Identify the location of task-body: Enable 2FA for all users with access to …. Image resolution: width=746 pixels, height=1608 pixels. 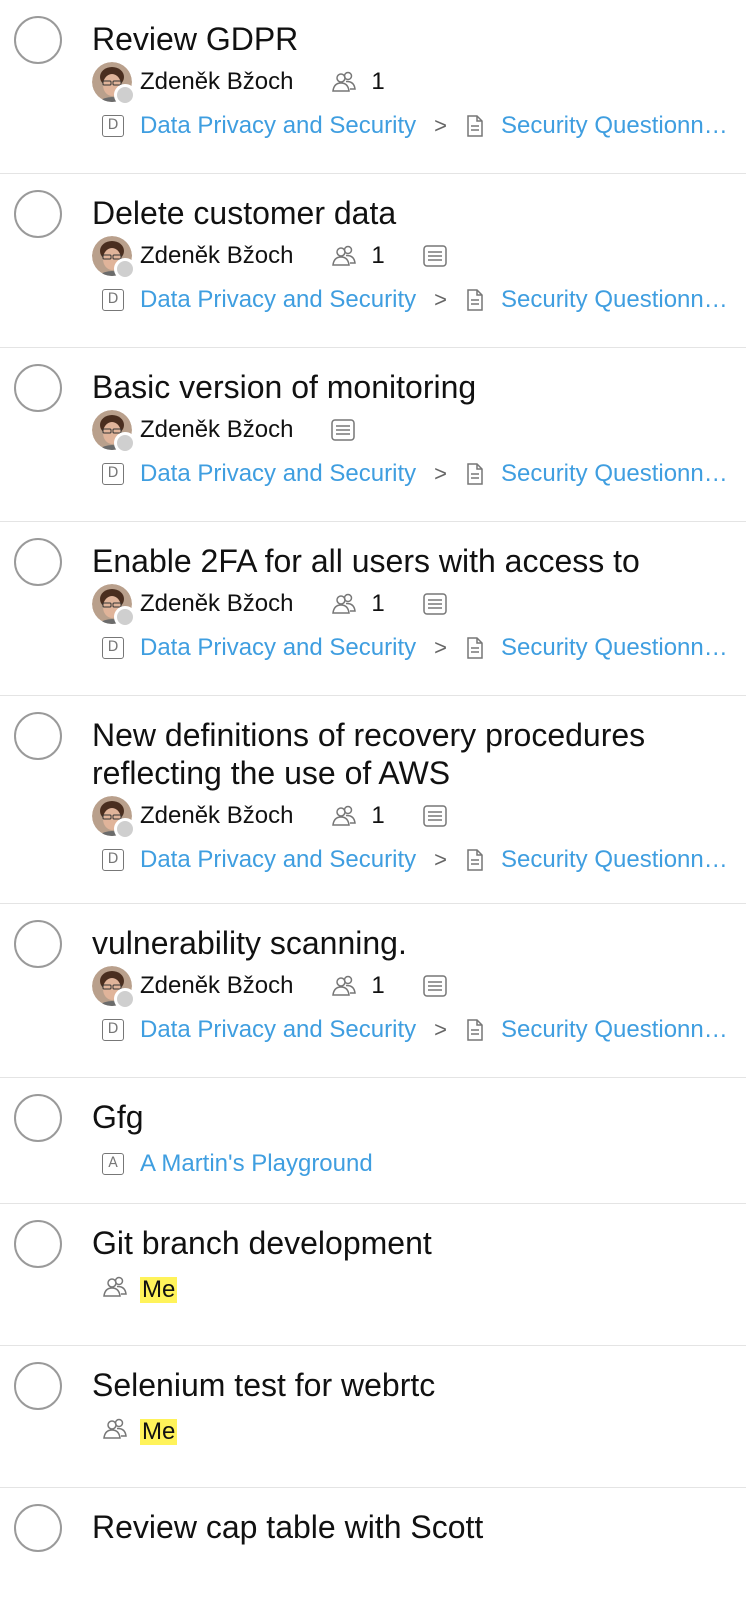
(414, 606).